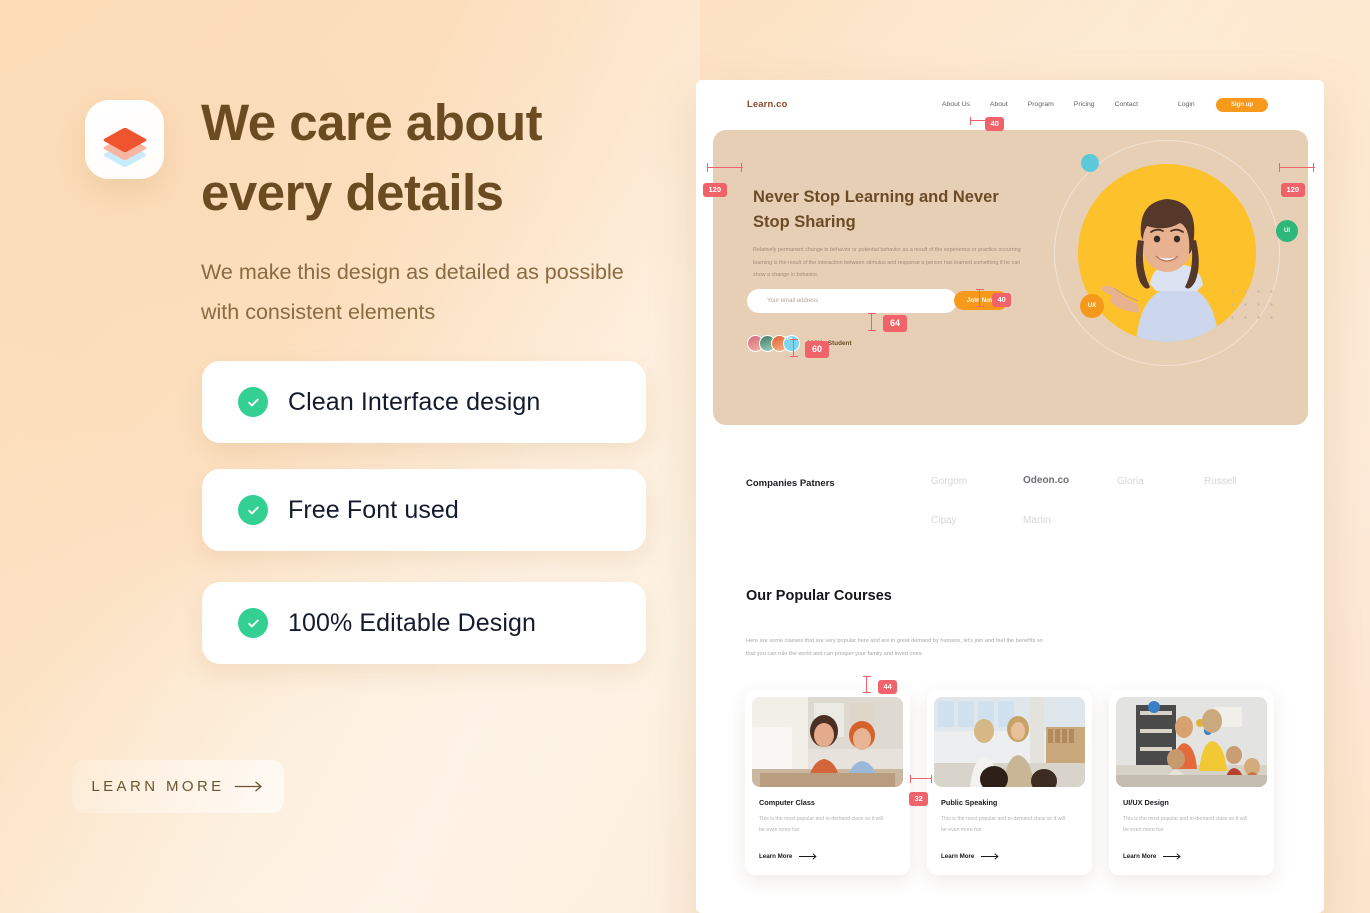 The image size is (1370, 913). What do you see at coordinates (412, 622) in the screenshot?
I see `feature-label: 100% Editable Design` at bounding box center [412, 622].